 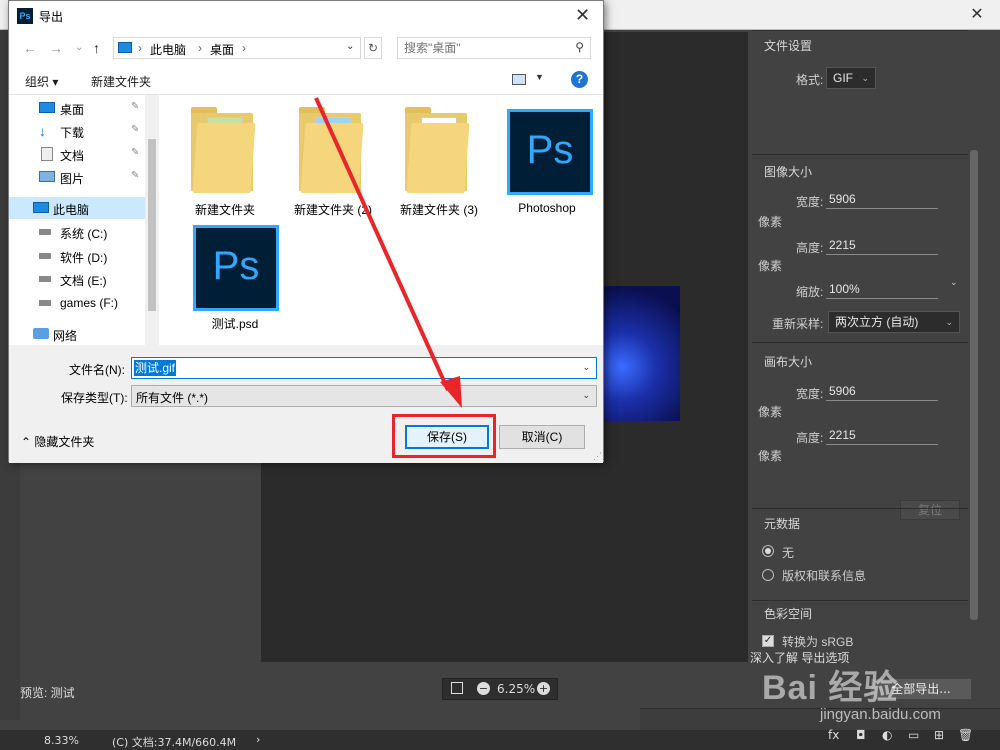 What do you see at coordinates (72, 133) in the screenshot?
I see `nav-label: 下载` at bounding box center [72, 133].